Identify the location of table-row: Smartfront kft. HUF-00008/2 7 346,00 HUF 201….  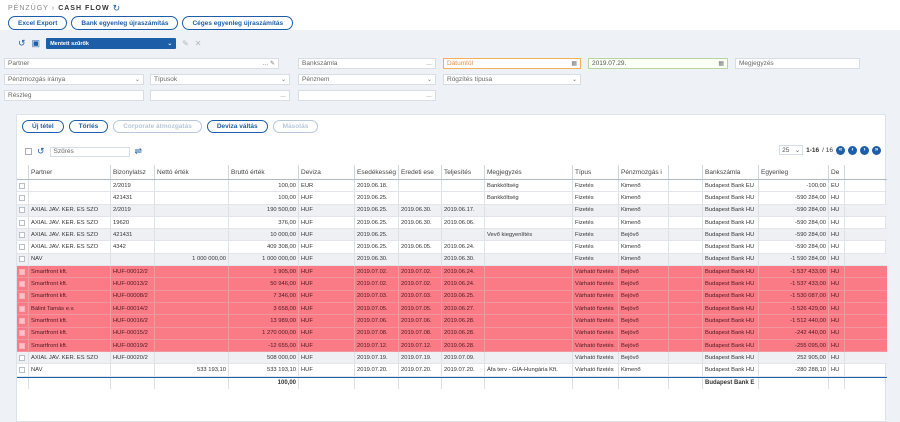
(452, 296).